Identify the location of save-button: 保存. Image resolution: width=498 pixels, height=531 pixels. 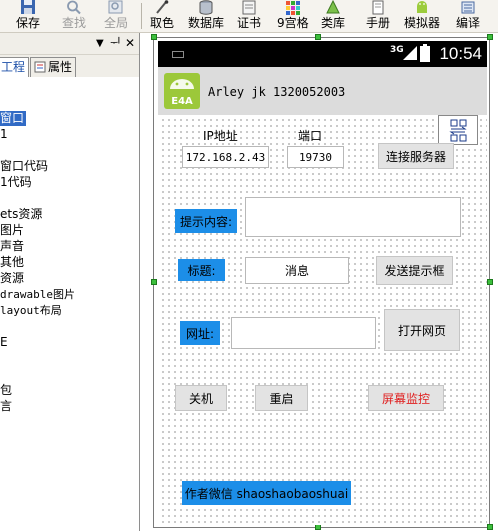
(28, 16).